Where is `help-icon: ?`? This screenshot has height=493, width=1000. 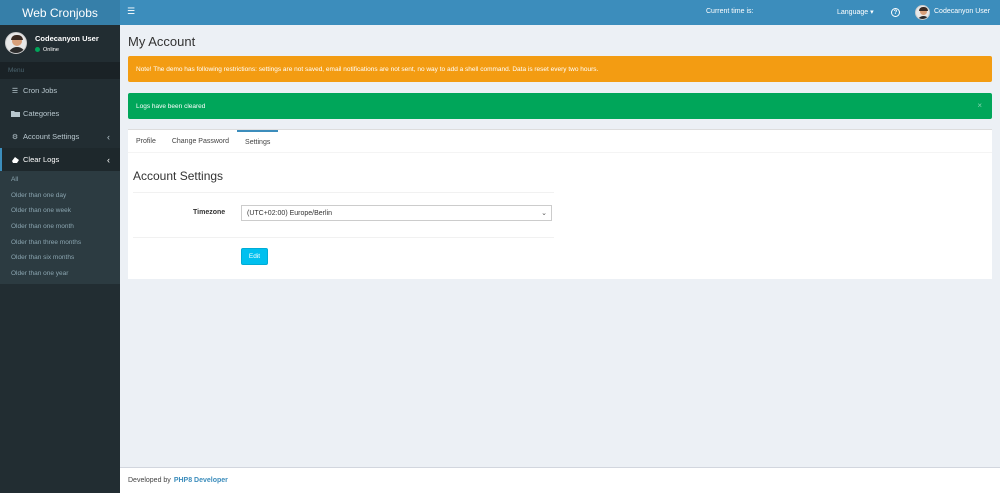
help-icon: ? is located at coordinates (895, 12).